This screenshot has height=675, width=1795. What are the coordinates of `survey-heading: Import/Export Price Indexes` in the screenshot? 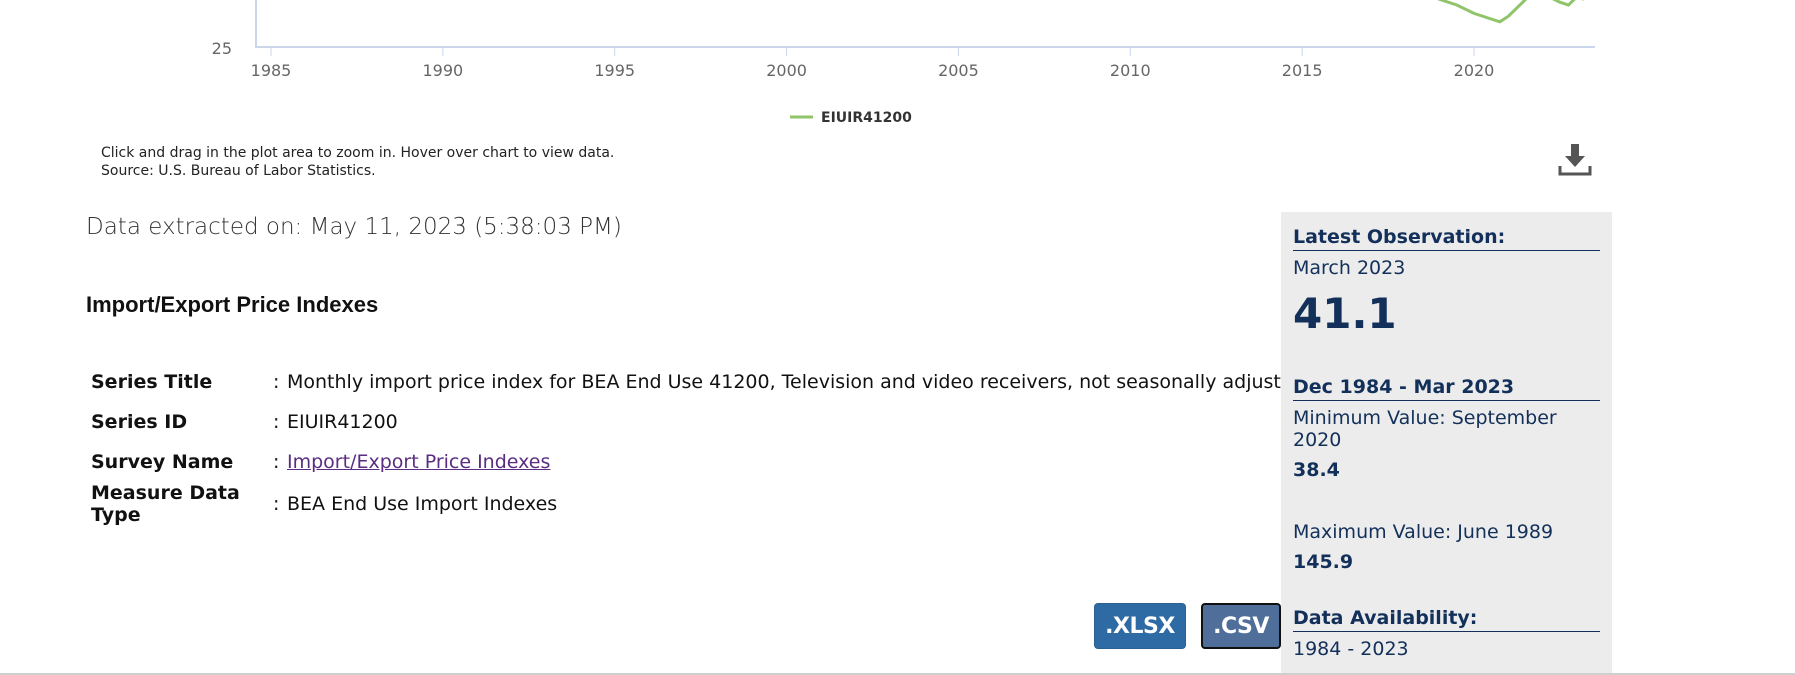 It's located at (232, 304).